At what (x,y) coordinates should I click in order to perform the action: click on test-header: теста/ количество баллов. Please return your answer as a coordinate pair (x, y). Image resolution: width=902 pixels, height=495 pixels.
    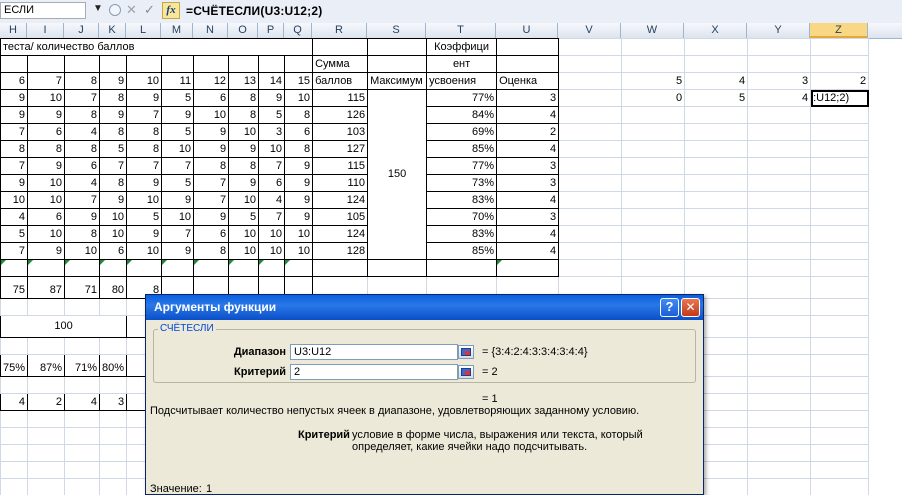
    Looking at the image, I should click on (157, 47).